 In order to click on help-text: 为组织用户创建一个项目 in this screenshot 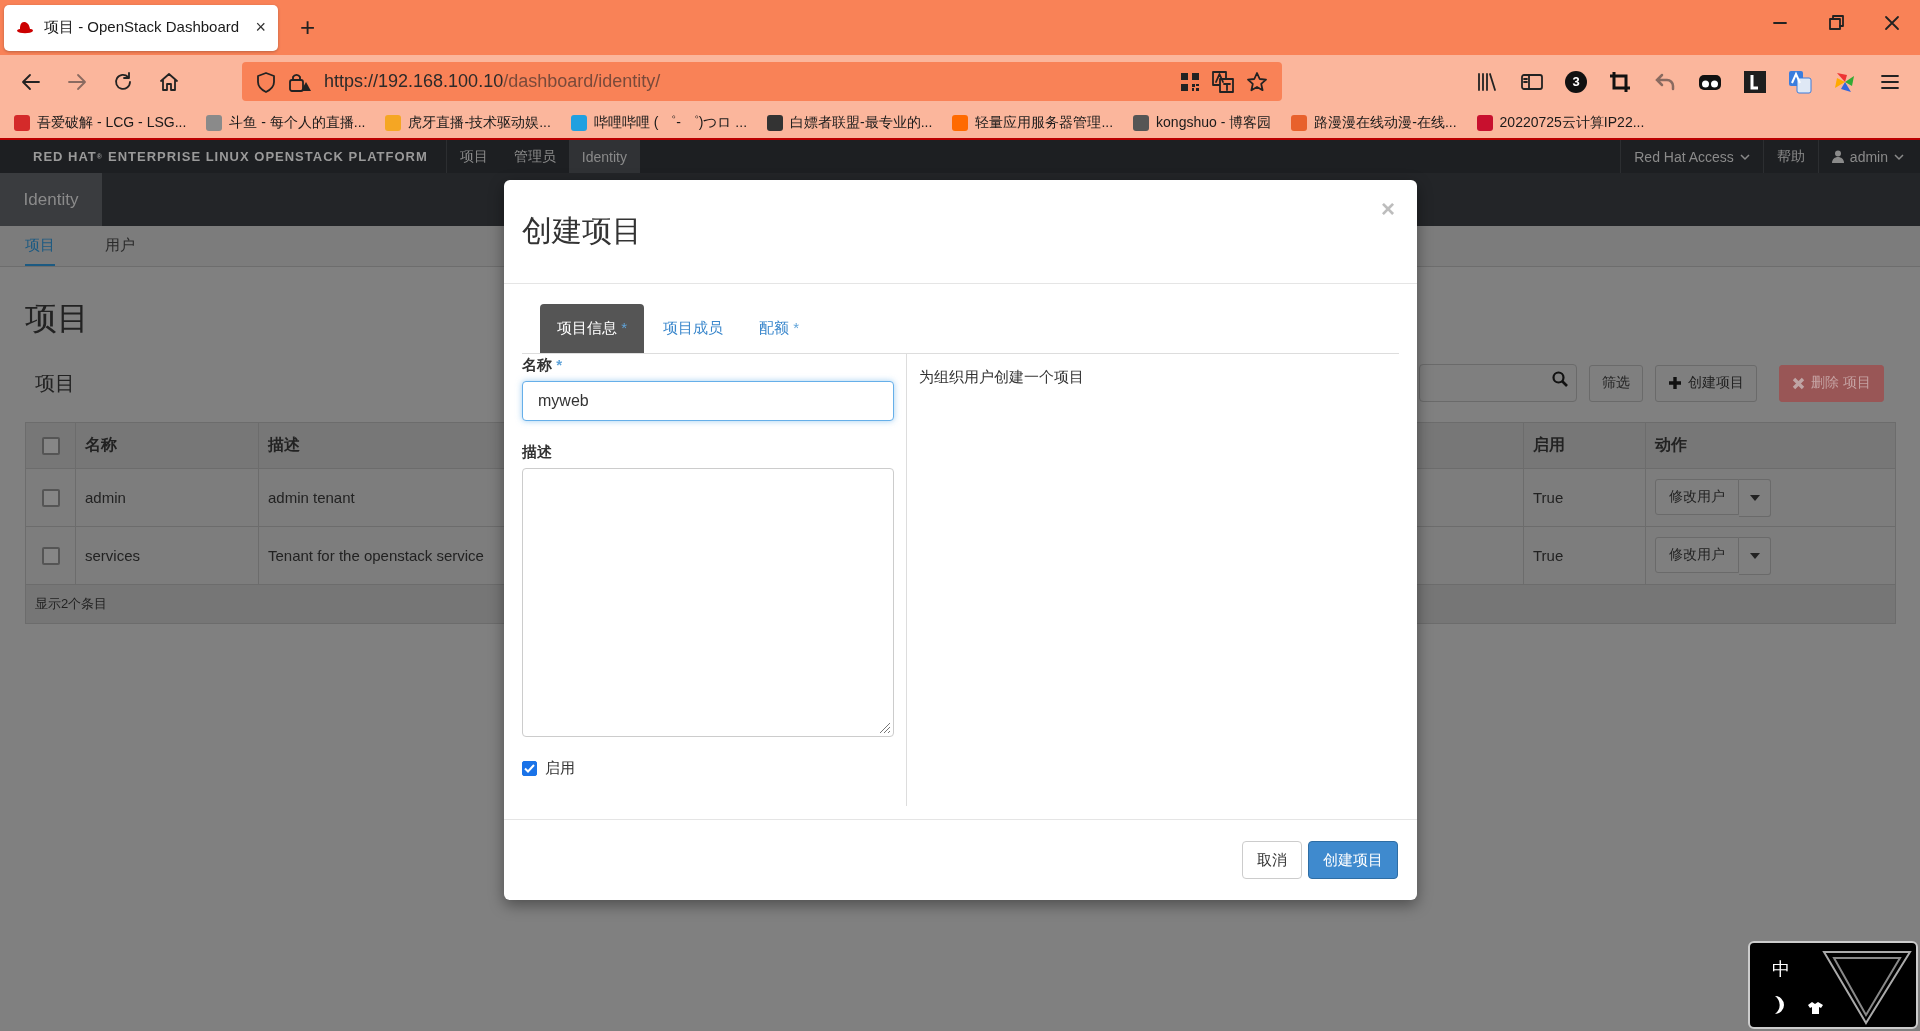, I will do `click(1001, 377)`.